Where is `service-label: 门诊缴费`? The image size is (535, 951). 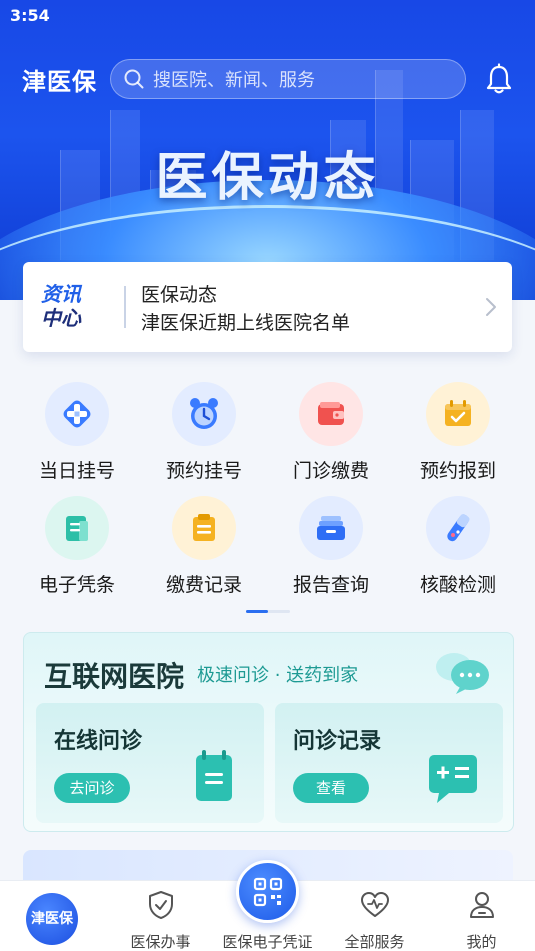 service-label: 门诊缴费 is located at coordinates (330, 471).